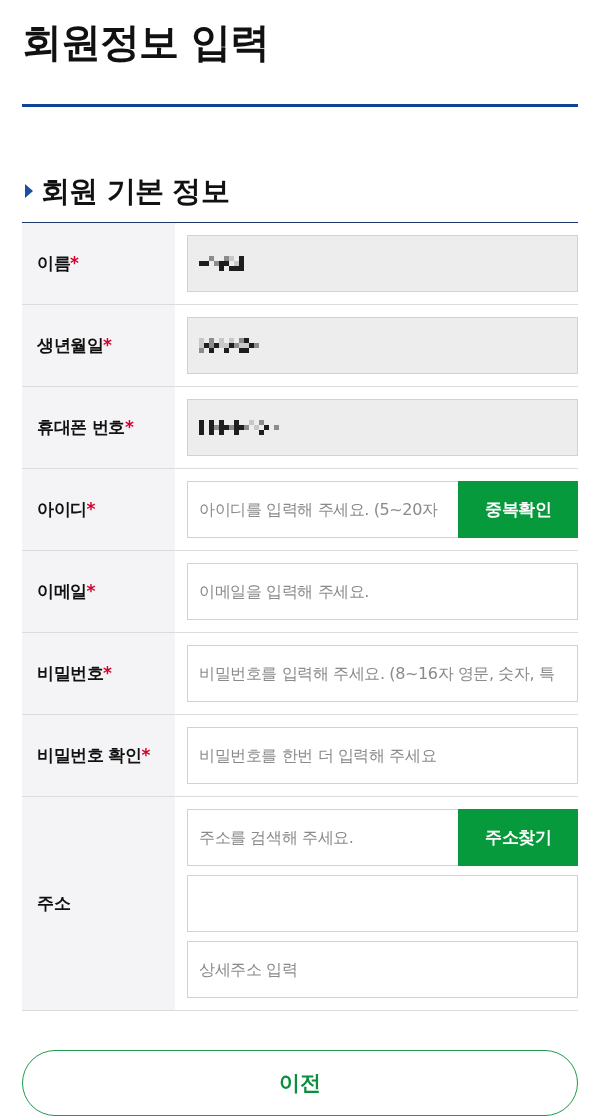  I want to click on previous-button: 이전, so click(300, 1083).